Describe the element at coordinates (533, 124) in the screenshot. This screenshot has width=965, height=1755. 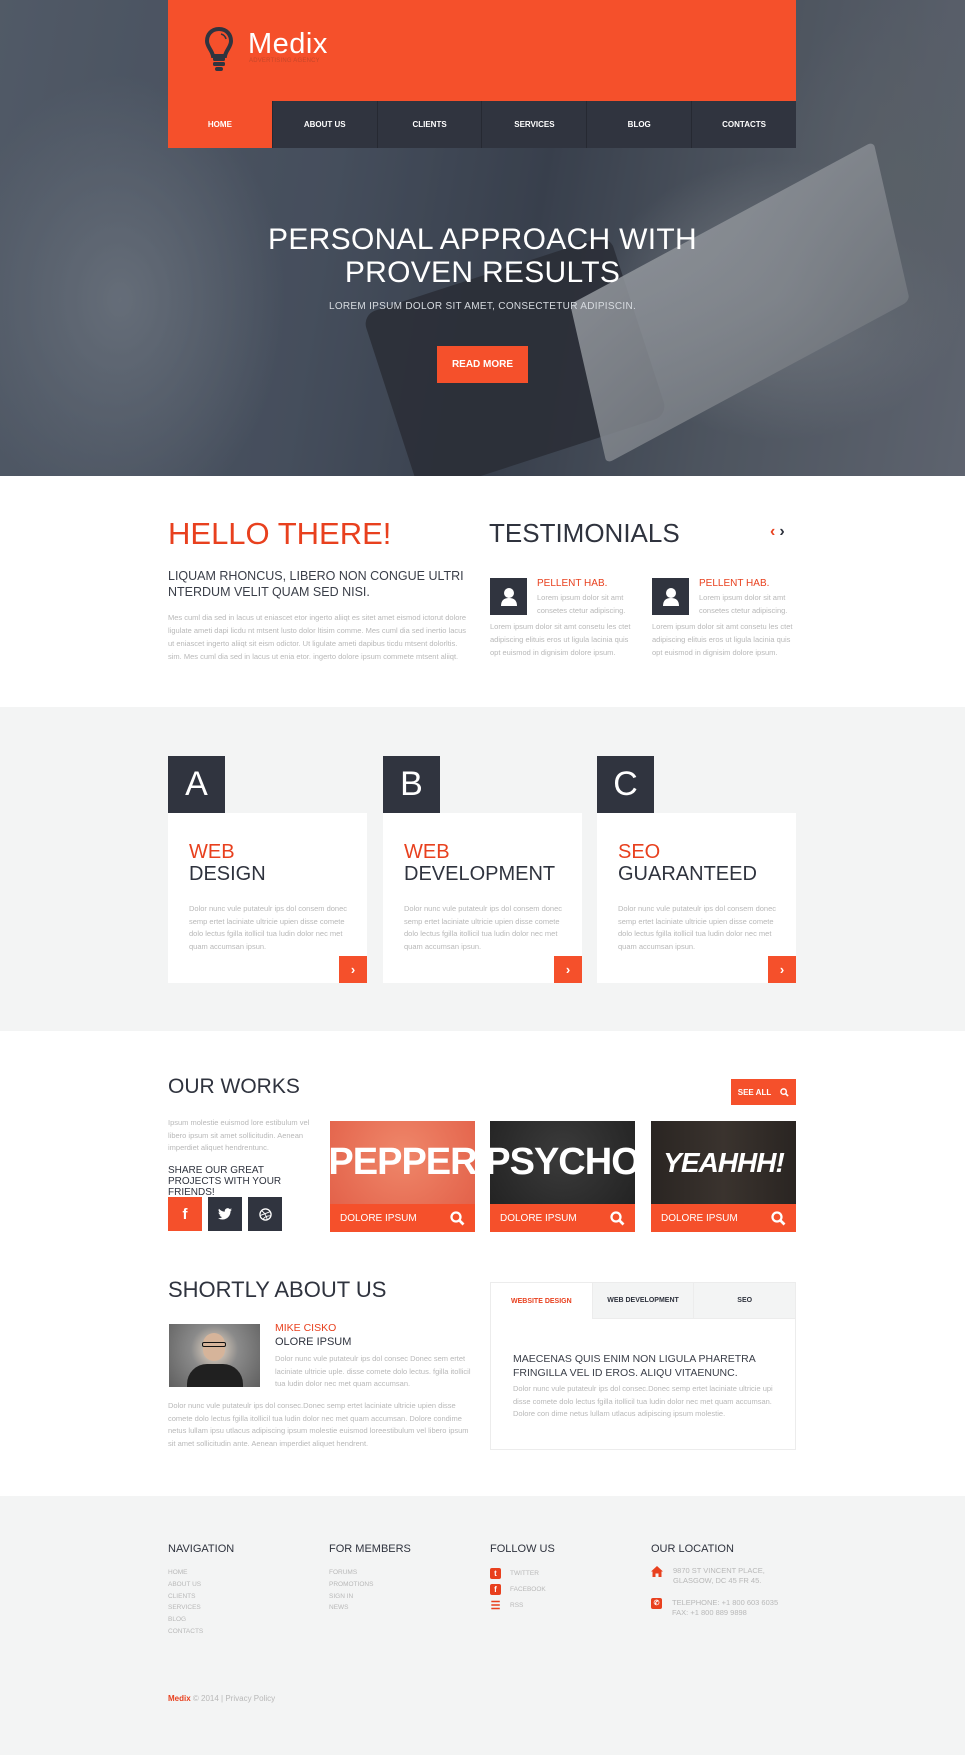
I see `nav-services: SERVICES` at that location.